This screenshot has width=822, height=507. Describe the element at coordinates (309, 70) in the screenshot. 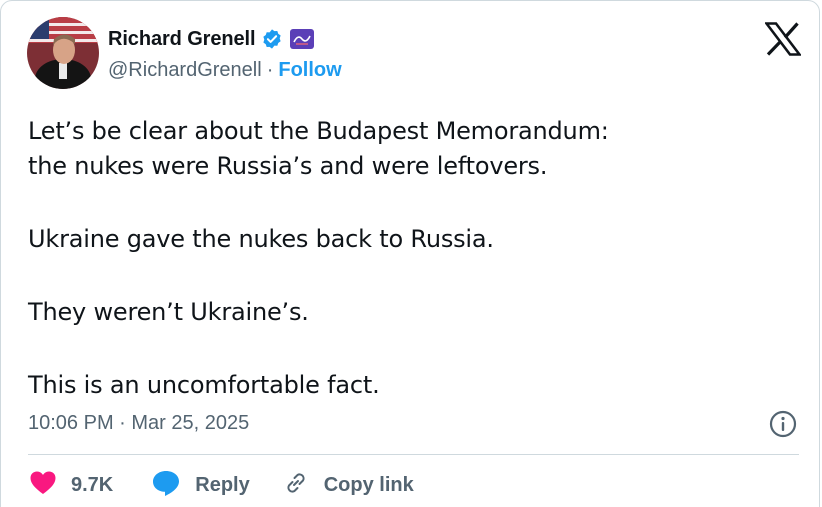

I see `follow-button: Follow` at that location.